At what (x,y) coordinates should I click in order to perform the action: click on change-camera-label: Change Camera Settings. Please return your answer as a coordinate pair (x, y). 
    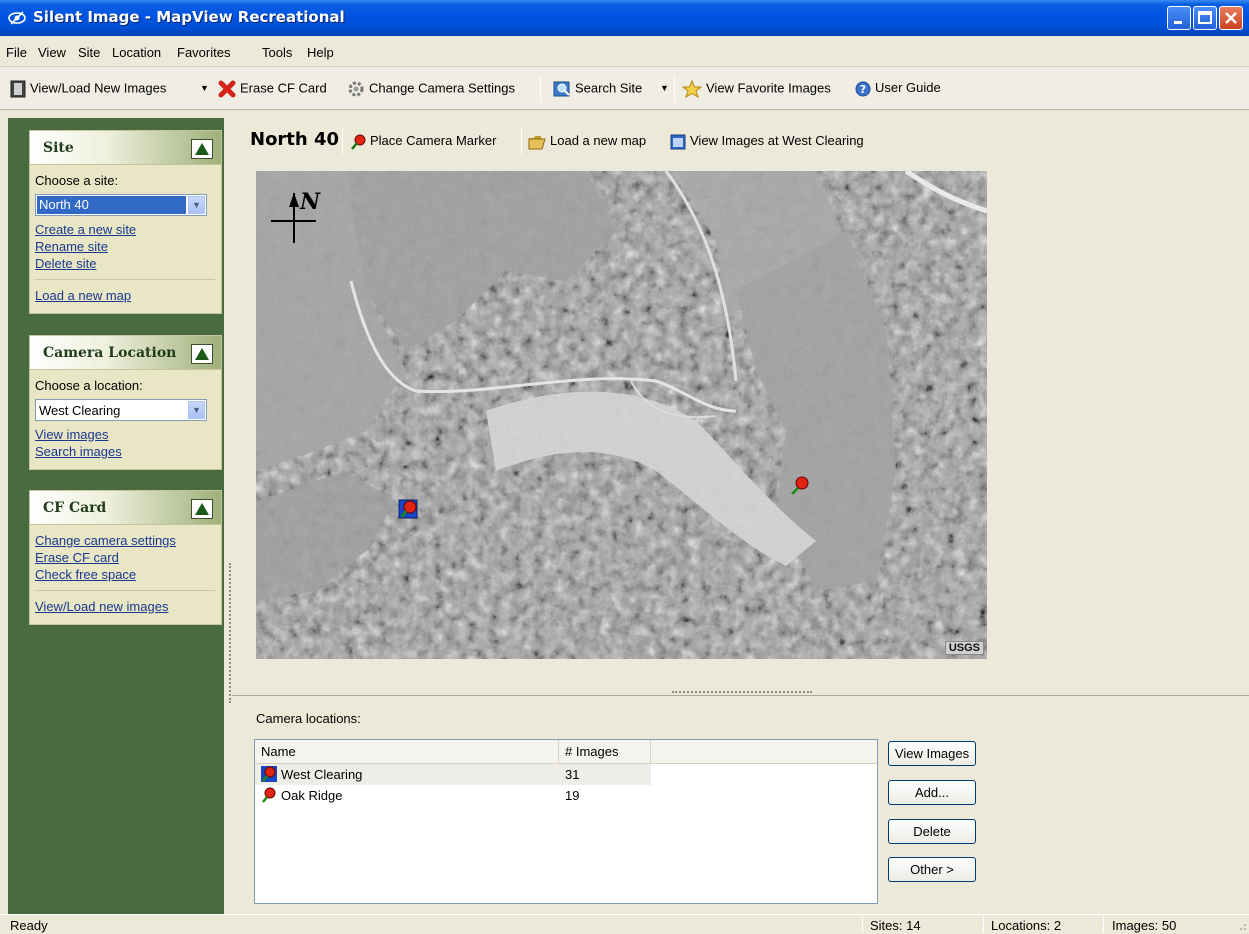
    Looking at the image, I should click on (442, 88).